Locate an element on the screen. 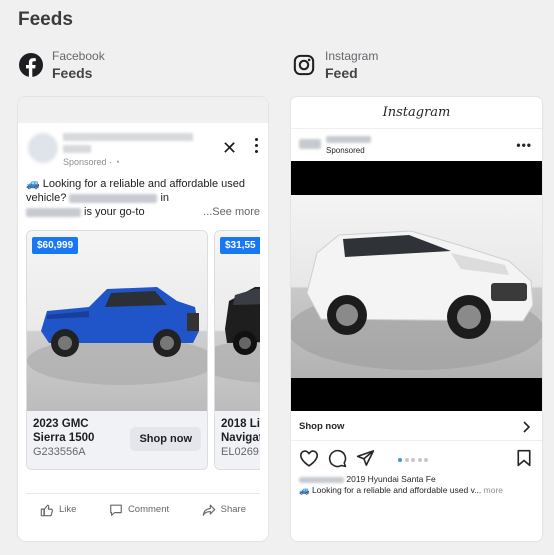 This screenshot has height=555, width=554. globe-icon: ◔ is located at coordinates (117, 162).